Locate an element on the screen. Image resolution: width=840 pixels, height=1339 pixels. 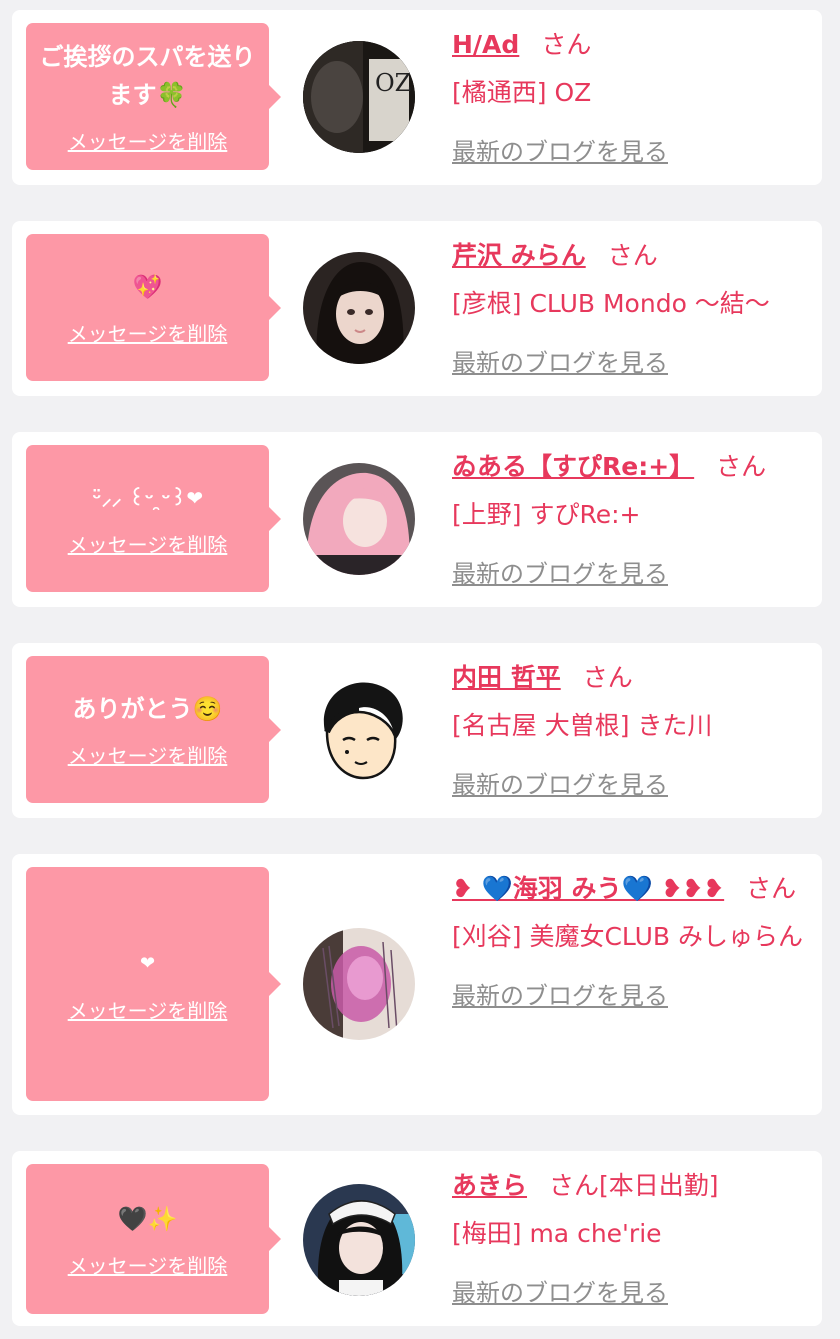
message-text: ❤ is located at coordinates (147, 963).